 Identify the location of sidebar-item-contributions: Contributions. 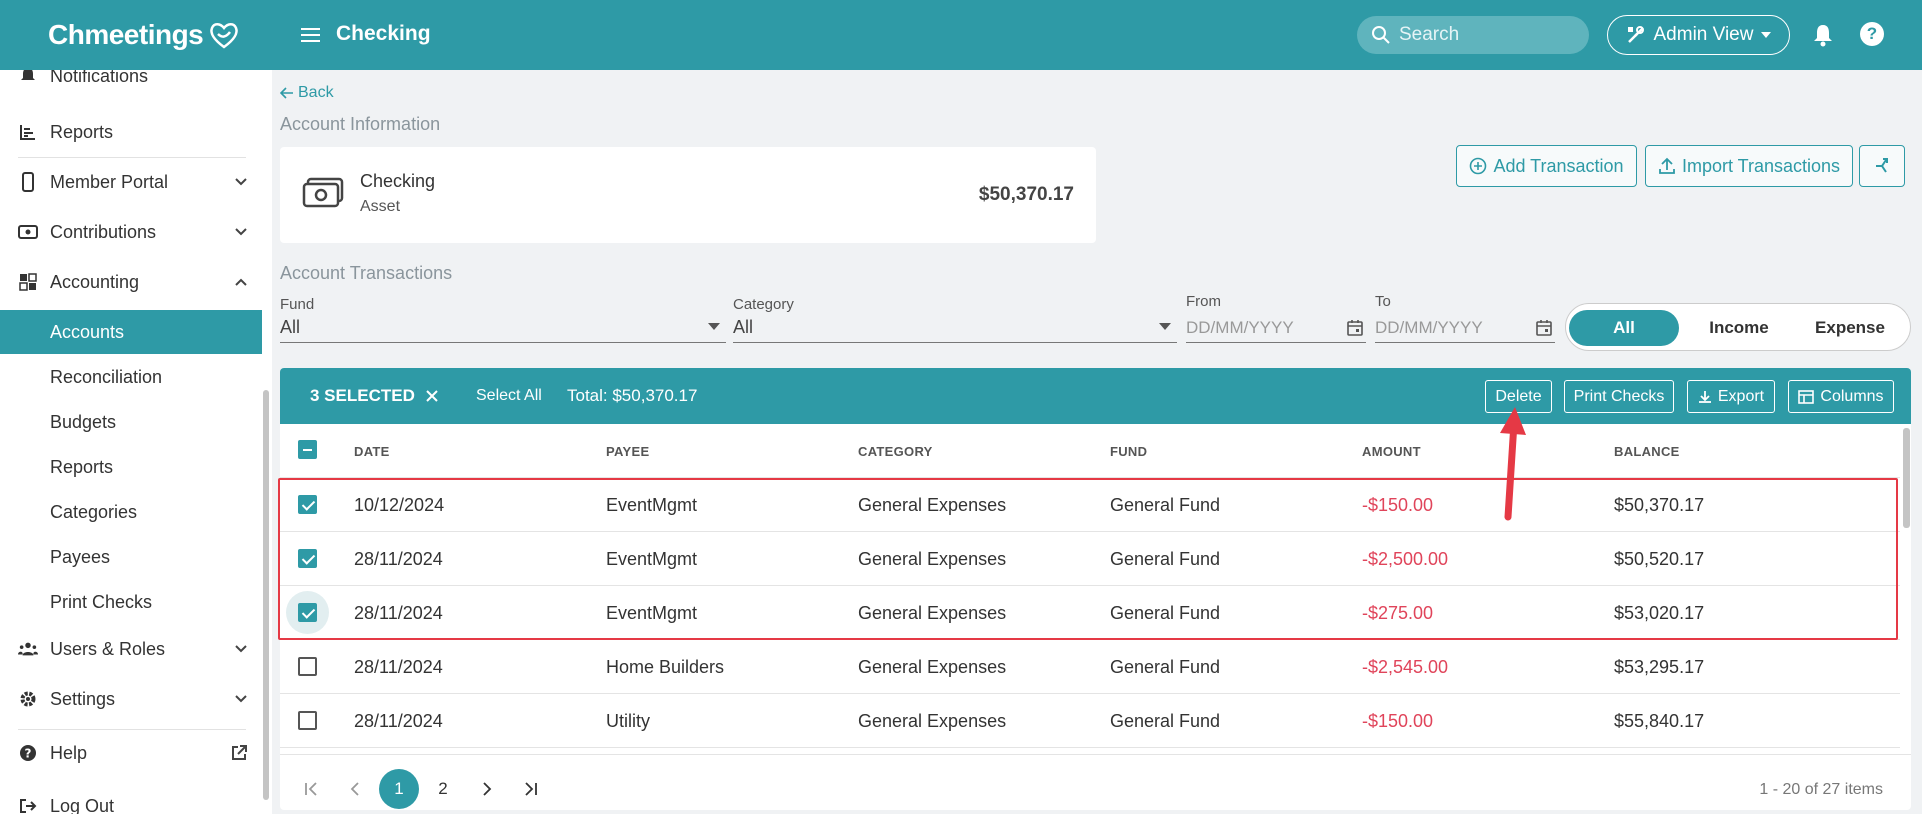
(131, 232).